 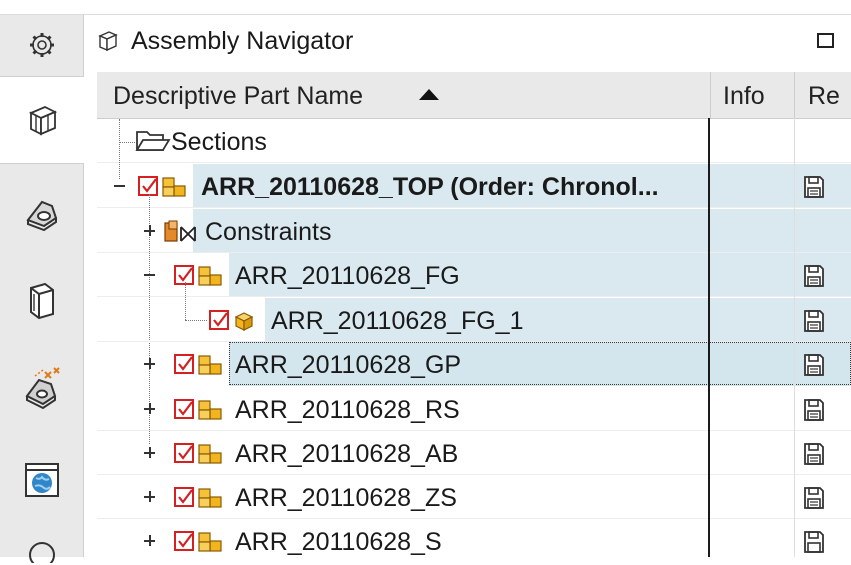 I want to click on gear-icon, so click(x=41, y=45).